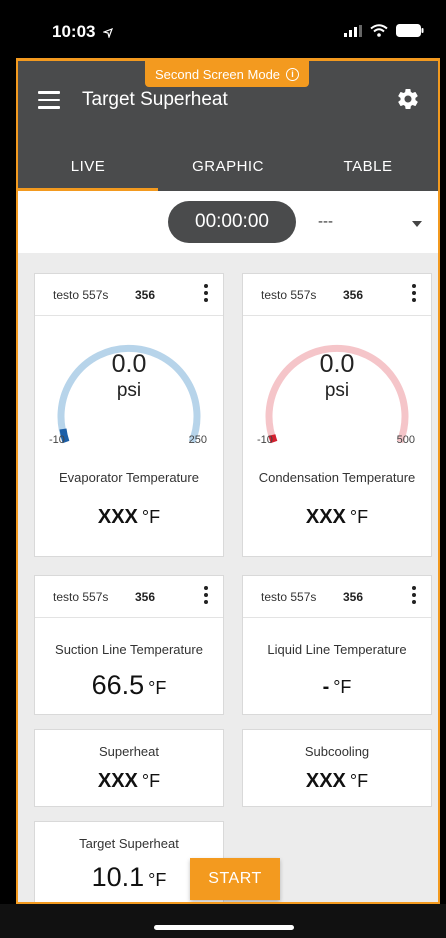  I want to click on home-indicator, so click(224, 927).